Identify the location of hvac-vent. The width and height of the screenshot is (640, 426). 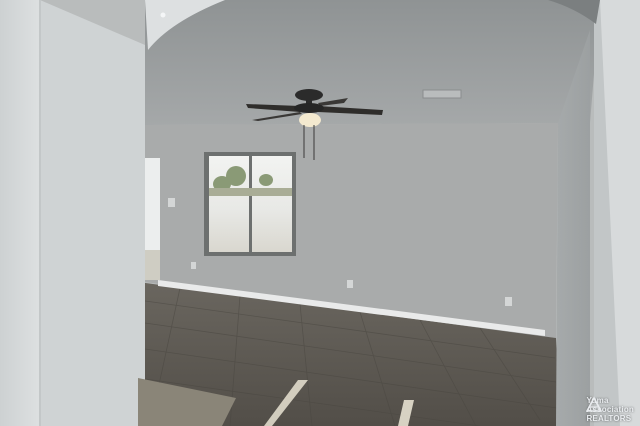
(442, 94).